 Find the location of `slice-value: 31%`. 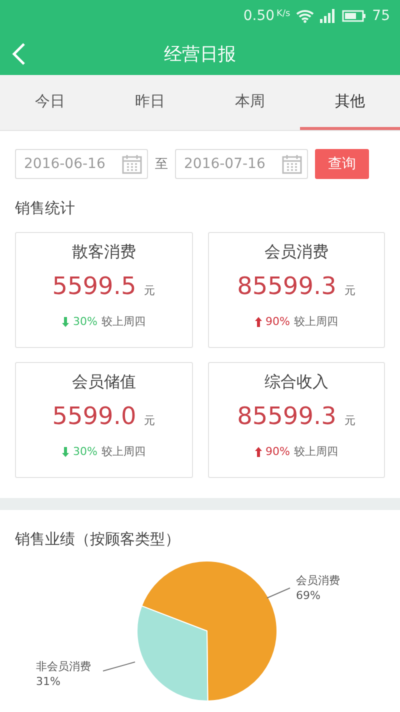

slice-value: 31% is located at coordinates (49, 682).